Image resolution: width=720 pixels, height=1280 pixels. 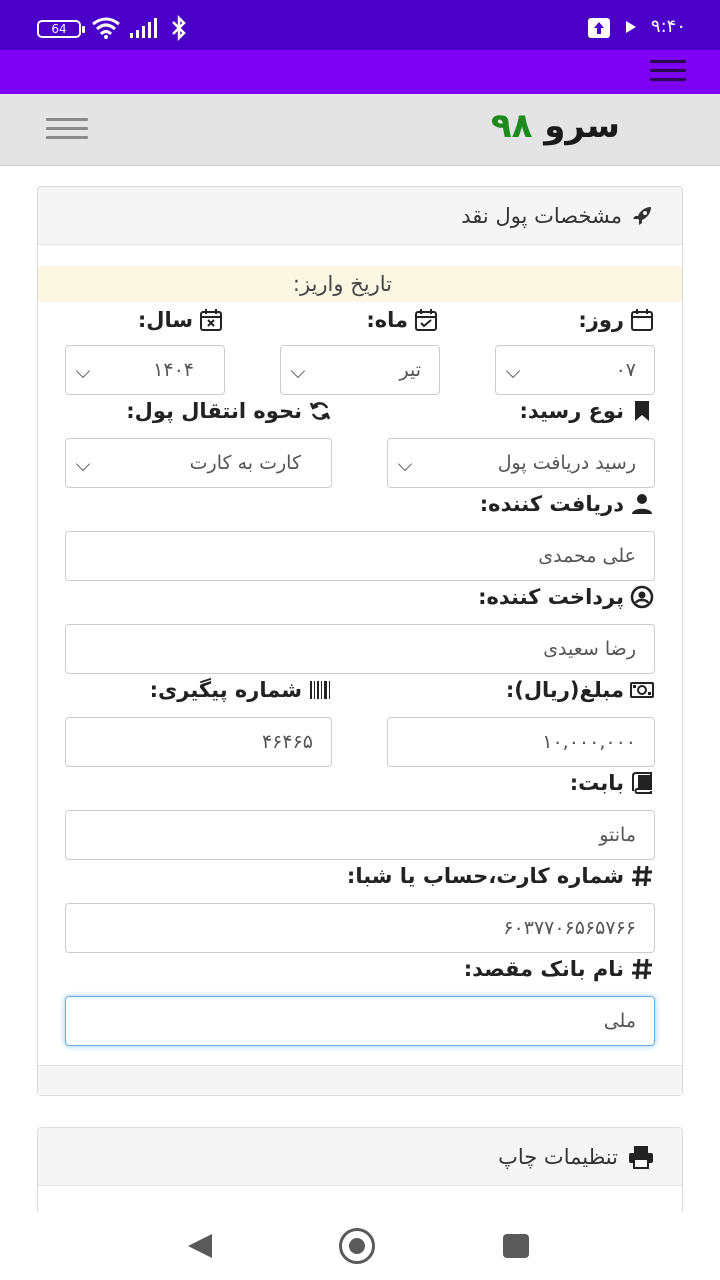 I want to click on card-header: مشخصات پول نقد, so click(x=360, y=216).